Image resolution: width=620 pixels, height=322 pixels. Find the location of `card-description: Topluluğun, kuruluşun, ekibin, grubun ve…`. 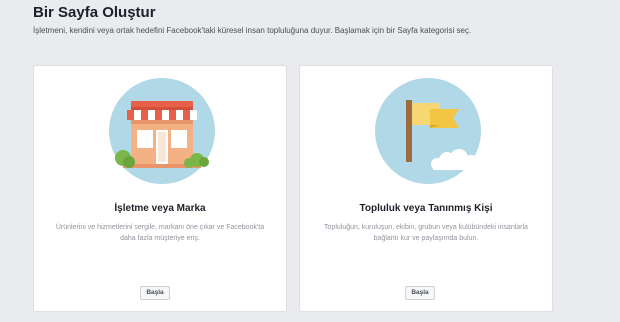

card-description: Topluluğun, kuruluşun, ekibin, grubun ve… is located at coordinates (426, 233).